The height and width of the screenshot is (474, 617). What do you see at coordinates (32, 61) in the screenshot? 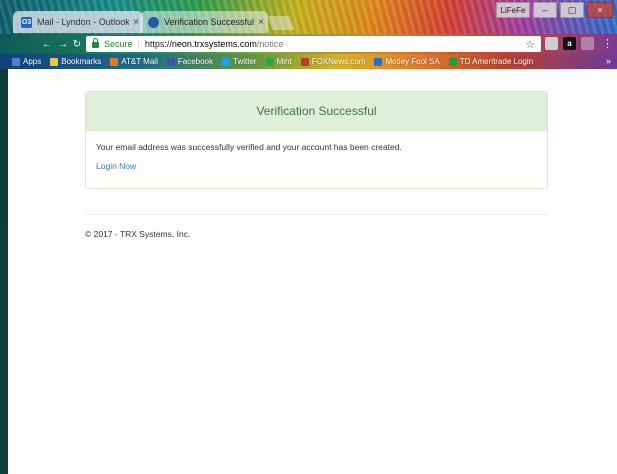
I see `bookmark-label: Apps` at bounding box center [32, 61].